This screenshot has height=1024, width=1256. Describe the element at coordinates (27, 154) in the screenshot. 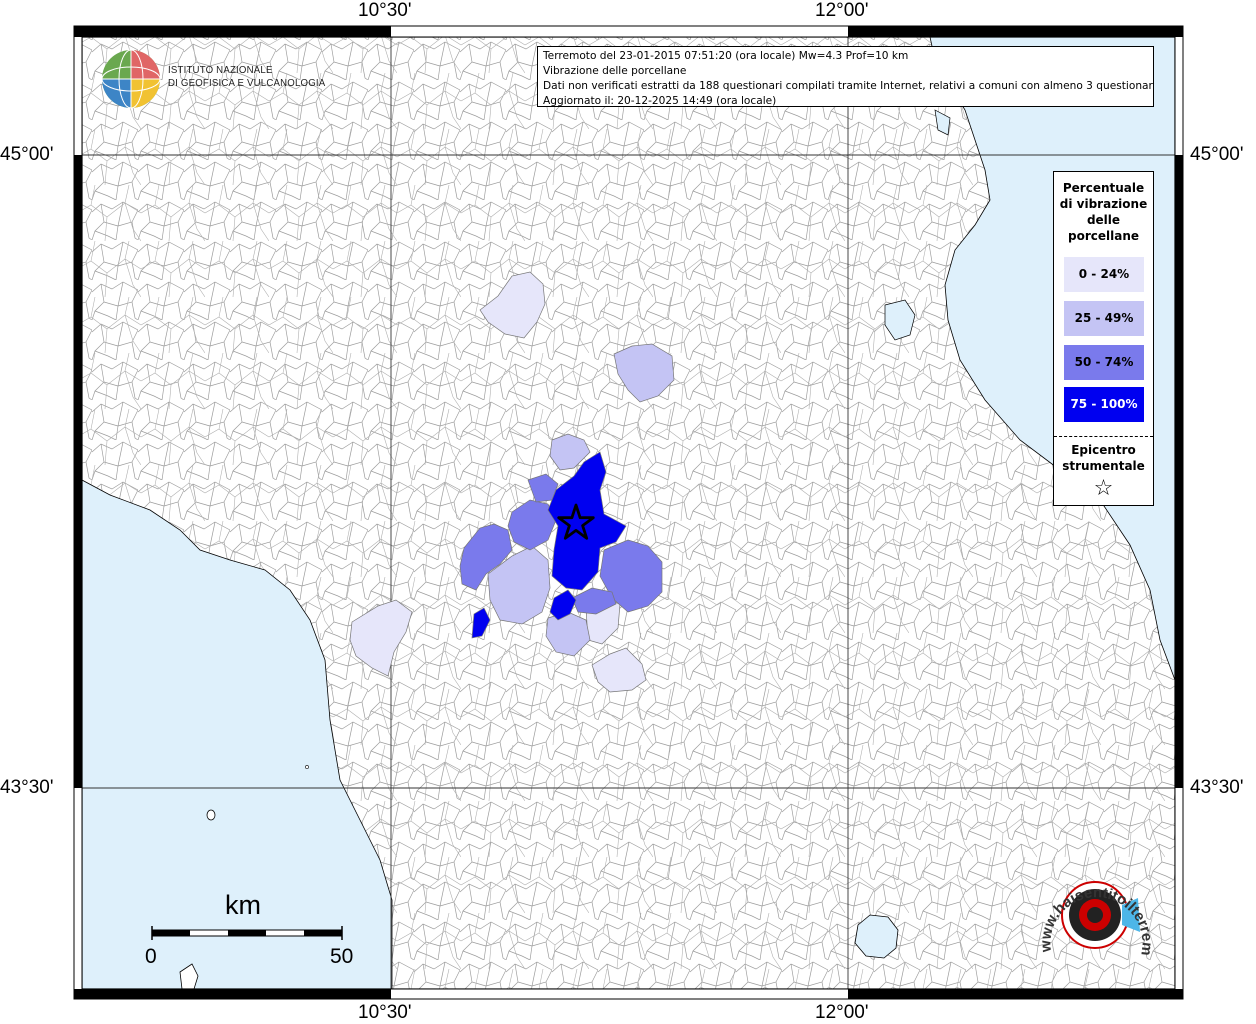

I see `tick-left-upper: 45°00'` at that location.